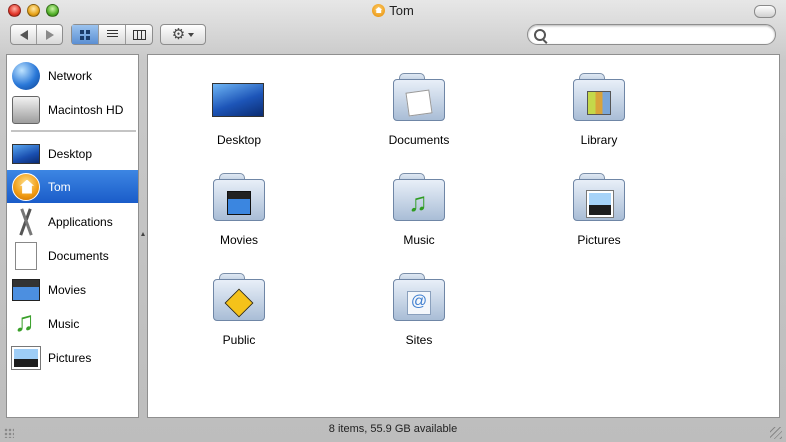  I want to click on title-bar: Tom, so click(393, 11).